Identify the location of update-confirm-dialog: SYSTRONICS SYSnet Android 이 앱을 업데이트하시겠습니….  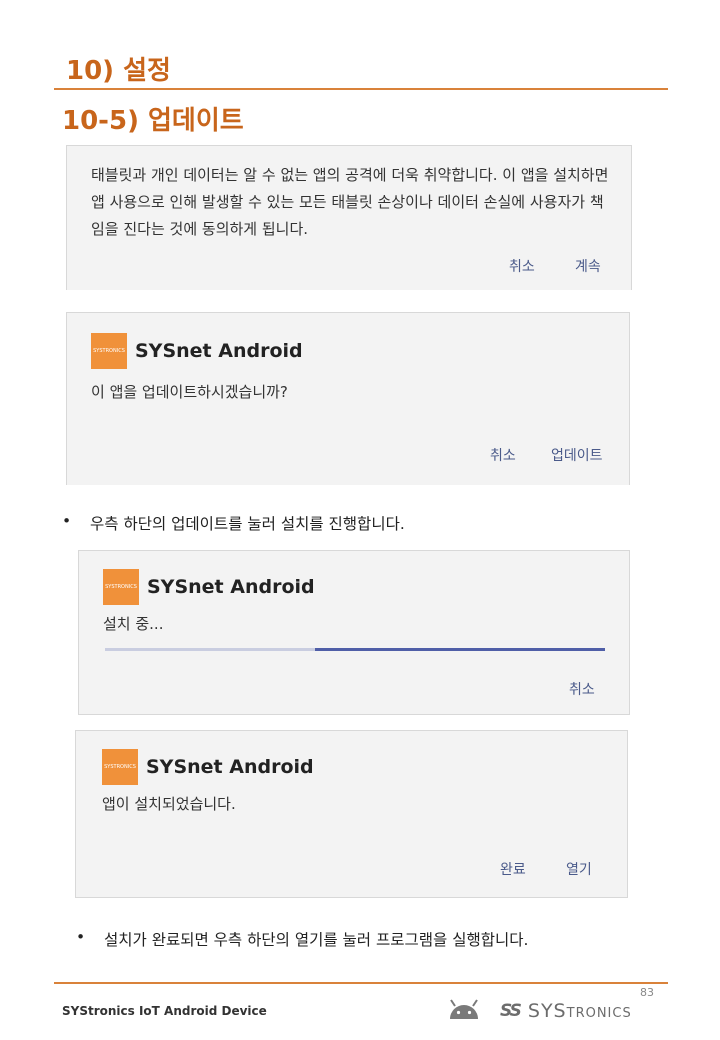
(348, 398).